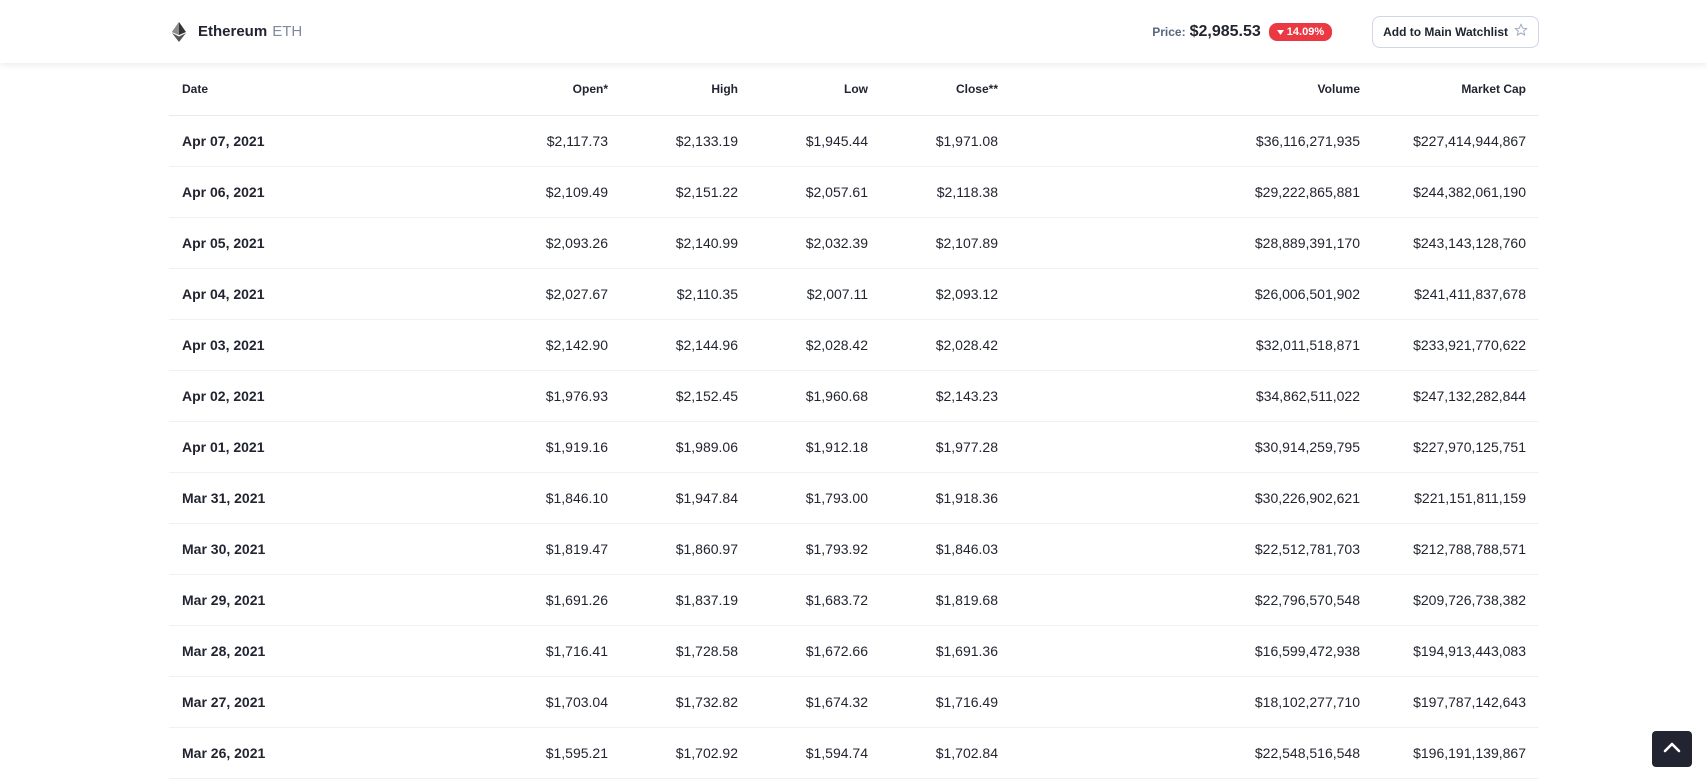 This screenshot has height=781, width=1707. What do you see at coordinates (1169, 31) in the screenshot?
I see `price-label: Price:` at bounding box center [1169, 31].